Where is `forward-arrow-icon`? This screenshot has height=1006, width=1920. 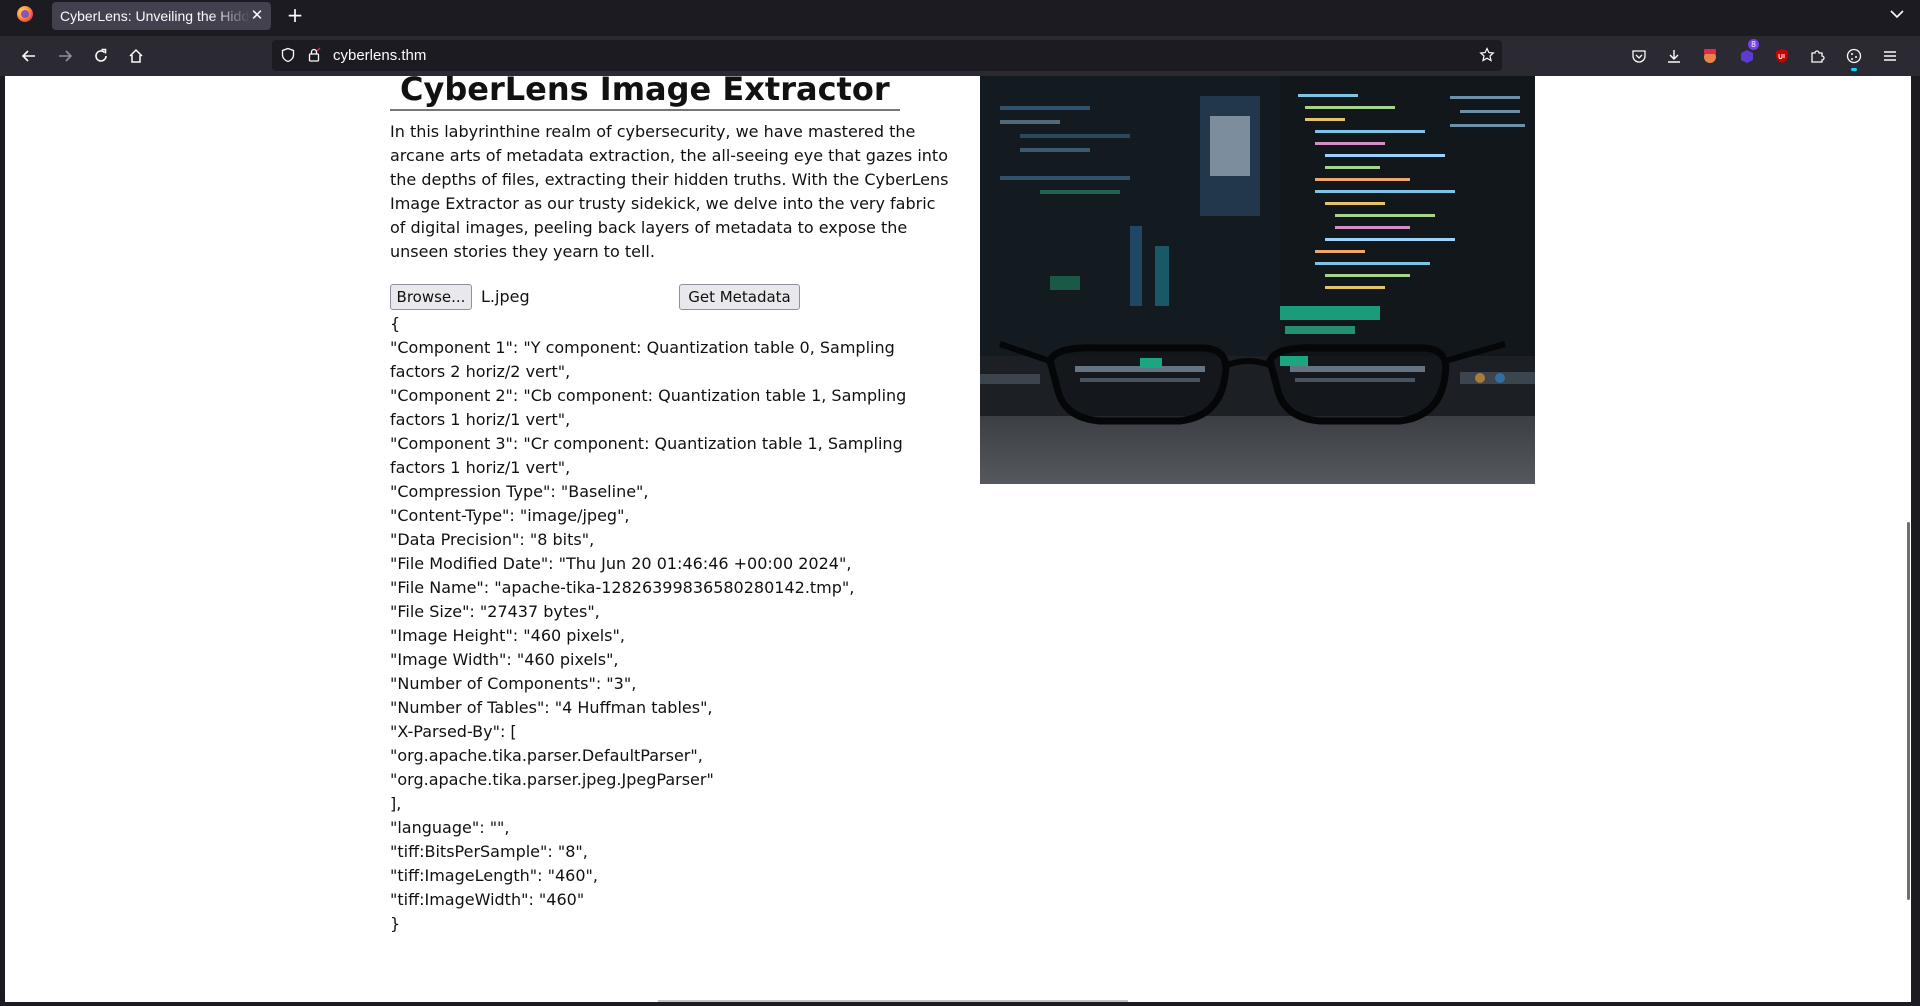 forward-arrow-icon is located at coordinates (66, 56).